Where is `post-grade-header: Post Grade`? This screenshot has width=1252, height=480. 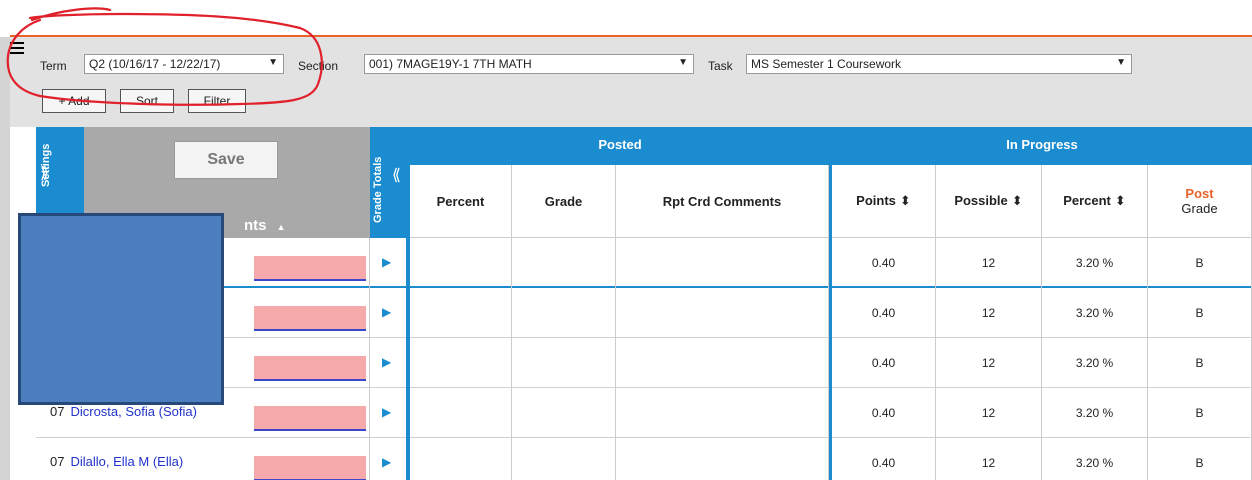 post-grade-header: Post Grade is located at coordinates (1200, 201).